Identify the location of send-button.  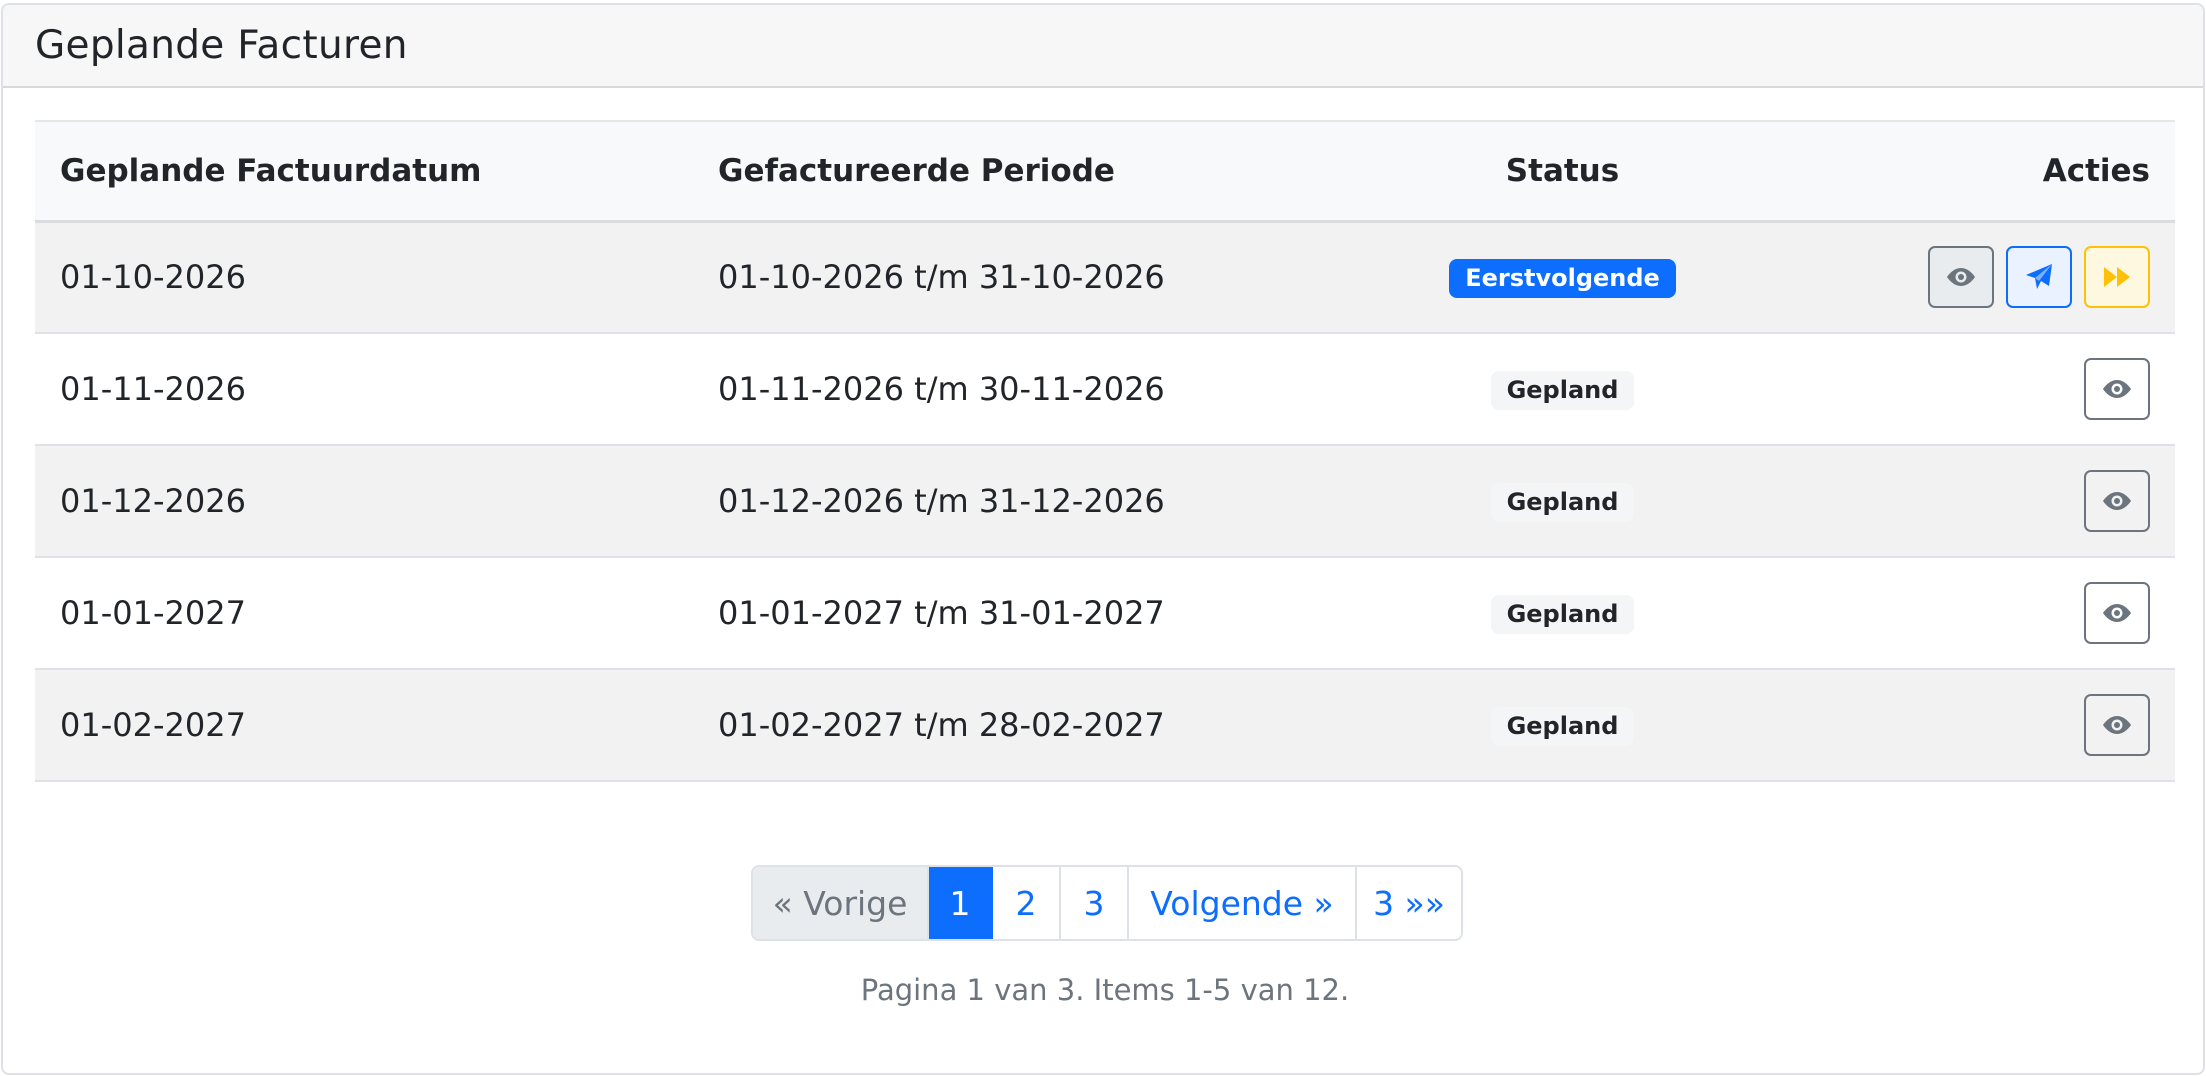
(2039, 277).